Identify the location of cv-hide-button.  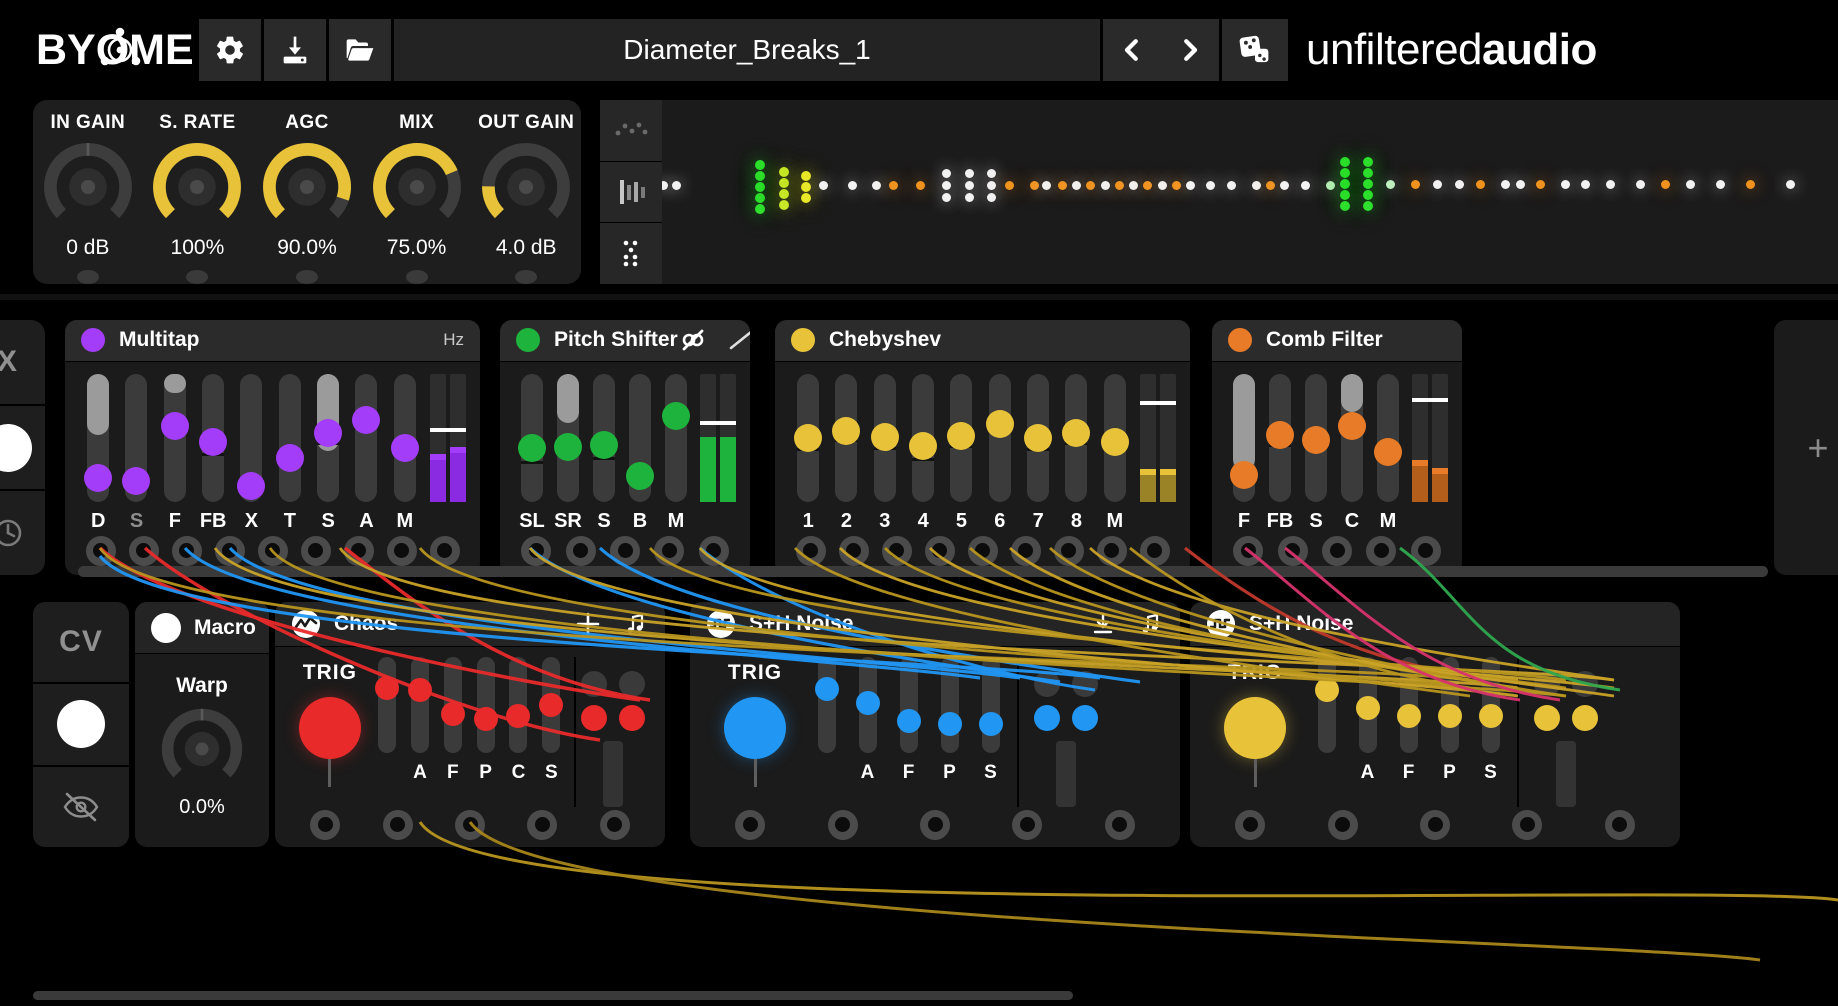
(81, 807).